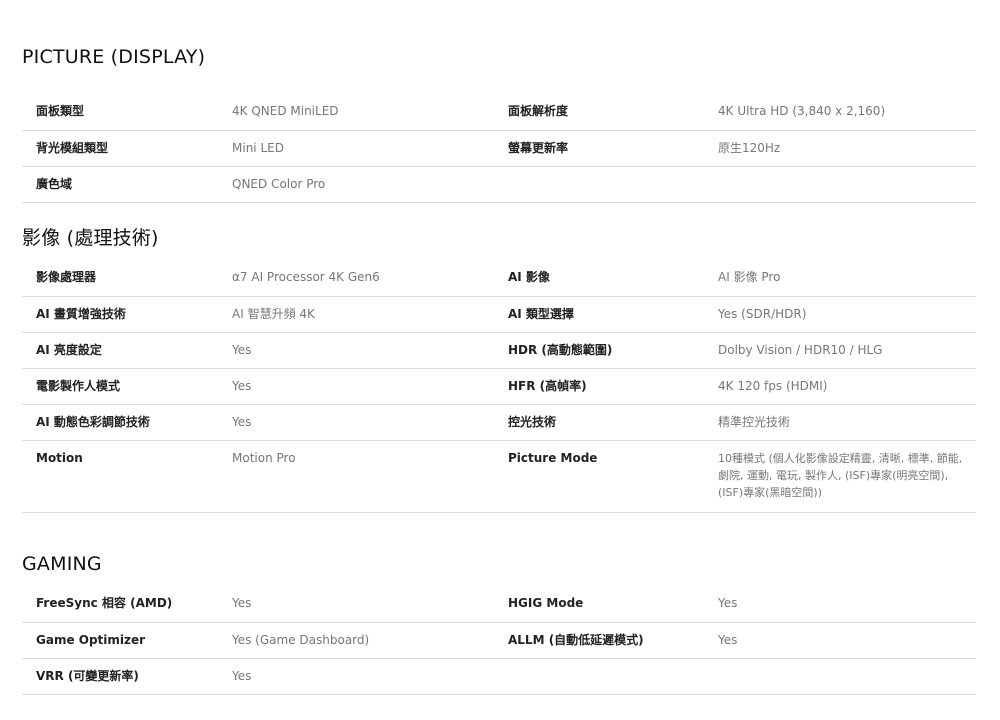 The height and width of the screenshot is (720, 1000). I want to click on spec-key: AI 影像, so click(529, 277).